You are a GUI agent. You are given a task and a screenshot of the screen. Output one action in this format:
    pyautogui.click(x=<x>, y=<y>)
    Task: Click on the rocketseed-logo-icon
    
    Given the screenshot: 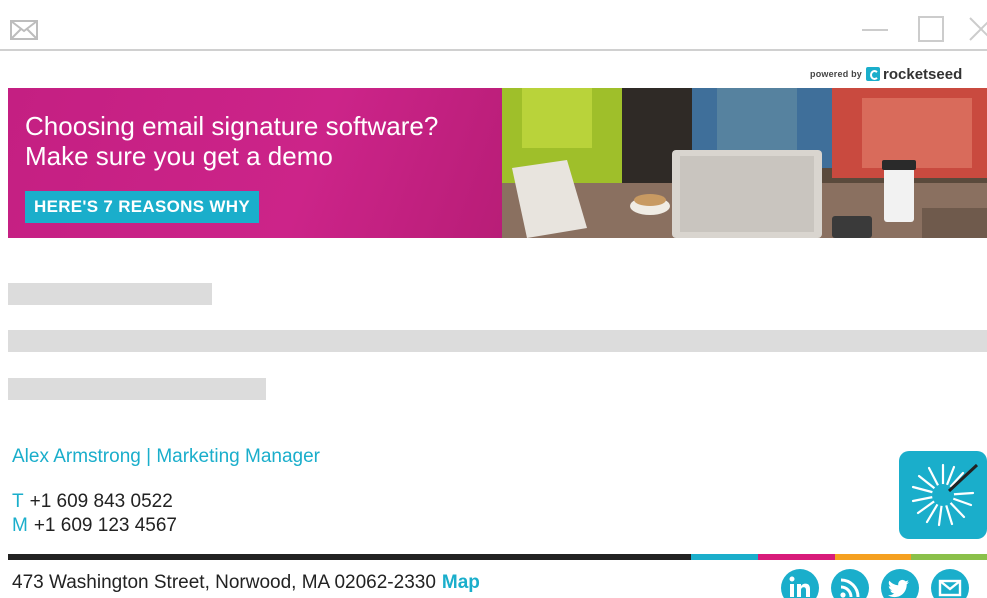 What is the action you would take?
    pyautogui.click(x=873, y=74)
    